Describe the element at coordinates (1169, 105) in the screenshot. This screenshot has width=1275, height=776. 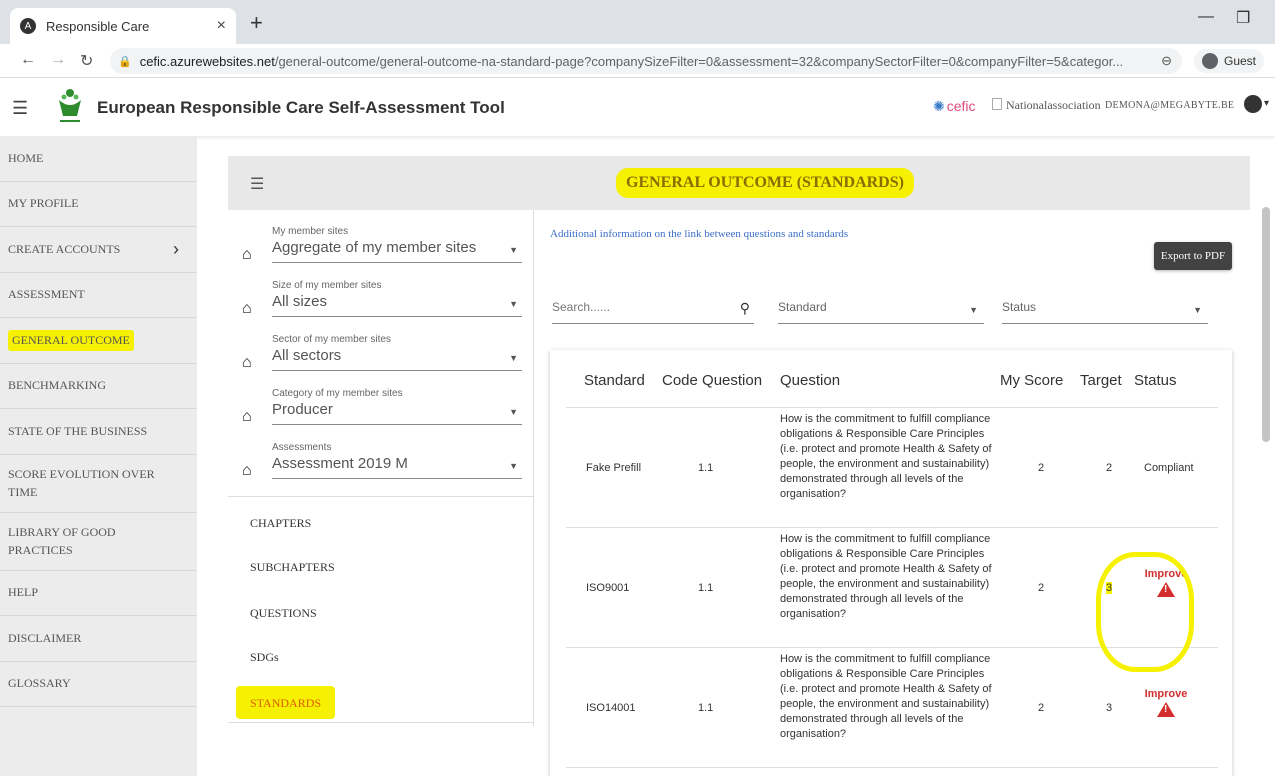
I see `user-email: DEMONA@MEGABYTE.BE` at that location.